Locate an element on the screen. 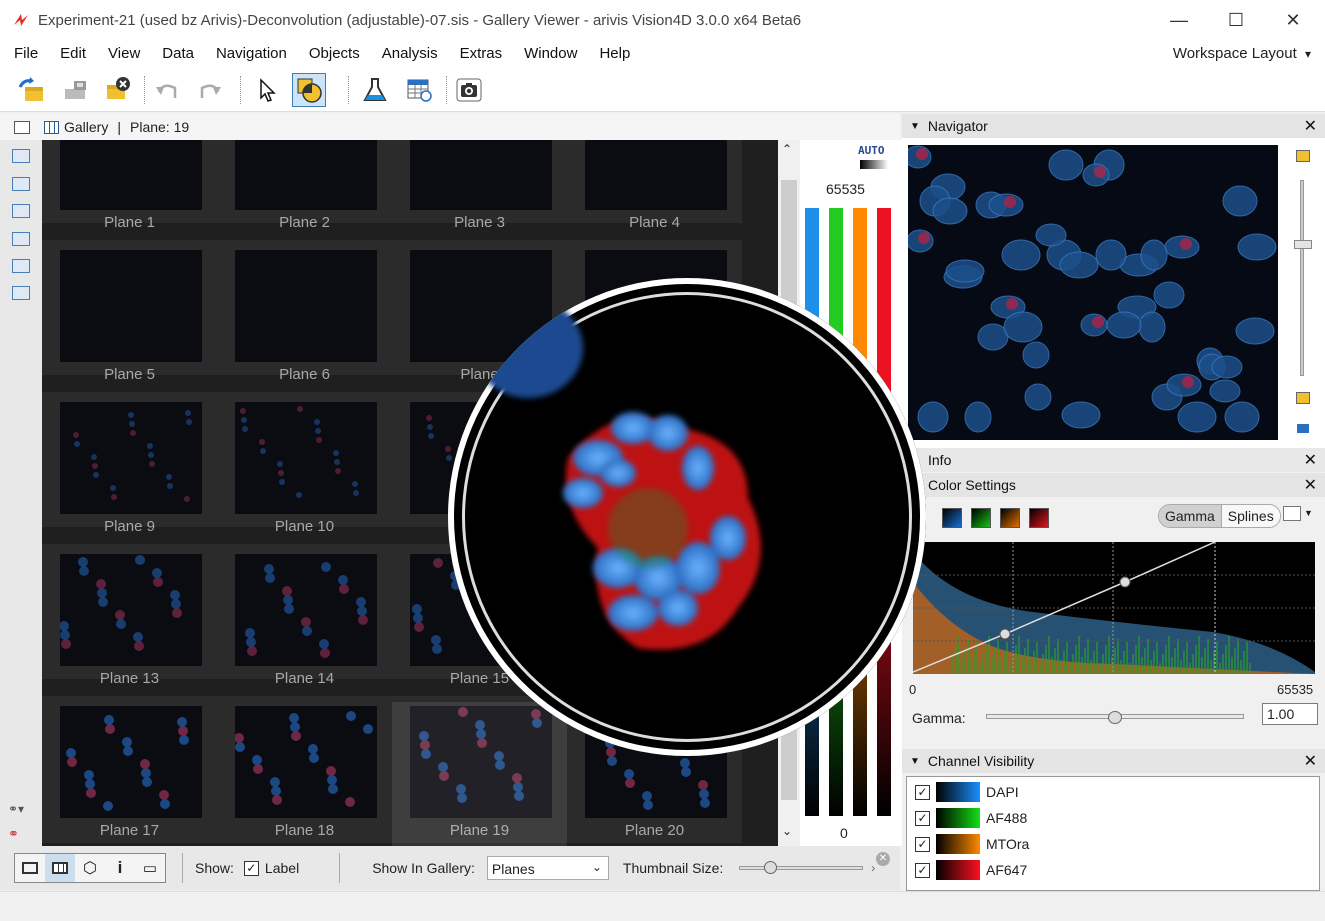  layout-9-icon is located at coordinates (21, 293).